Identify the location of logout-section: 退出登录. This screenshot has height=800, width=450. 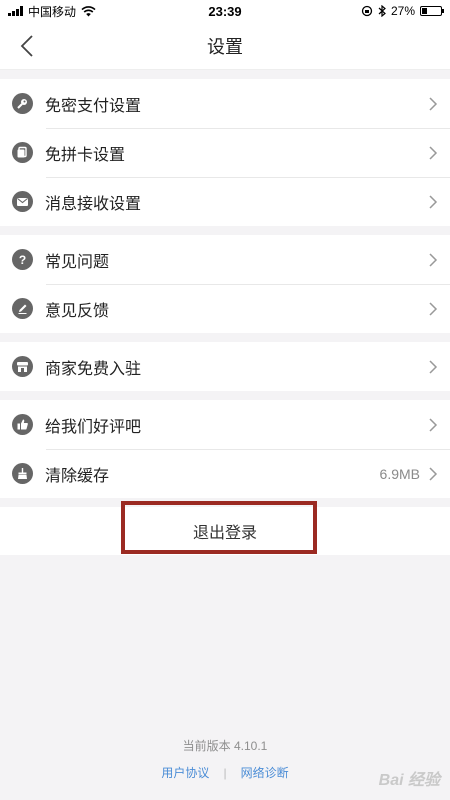
(225, 528).